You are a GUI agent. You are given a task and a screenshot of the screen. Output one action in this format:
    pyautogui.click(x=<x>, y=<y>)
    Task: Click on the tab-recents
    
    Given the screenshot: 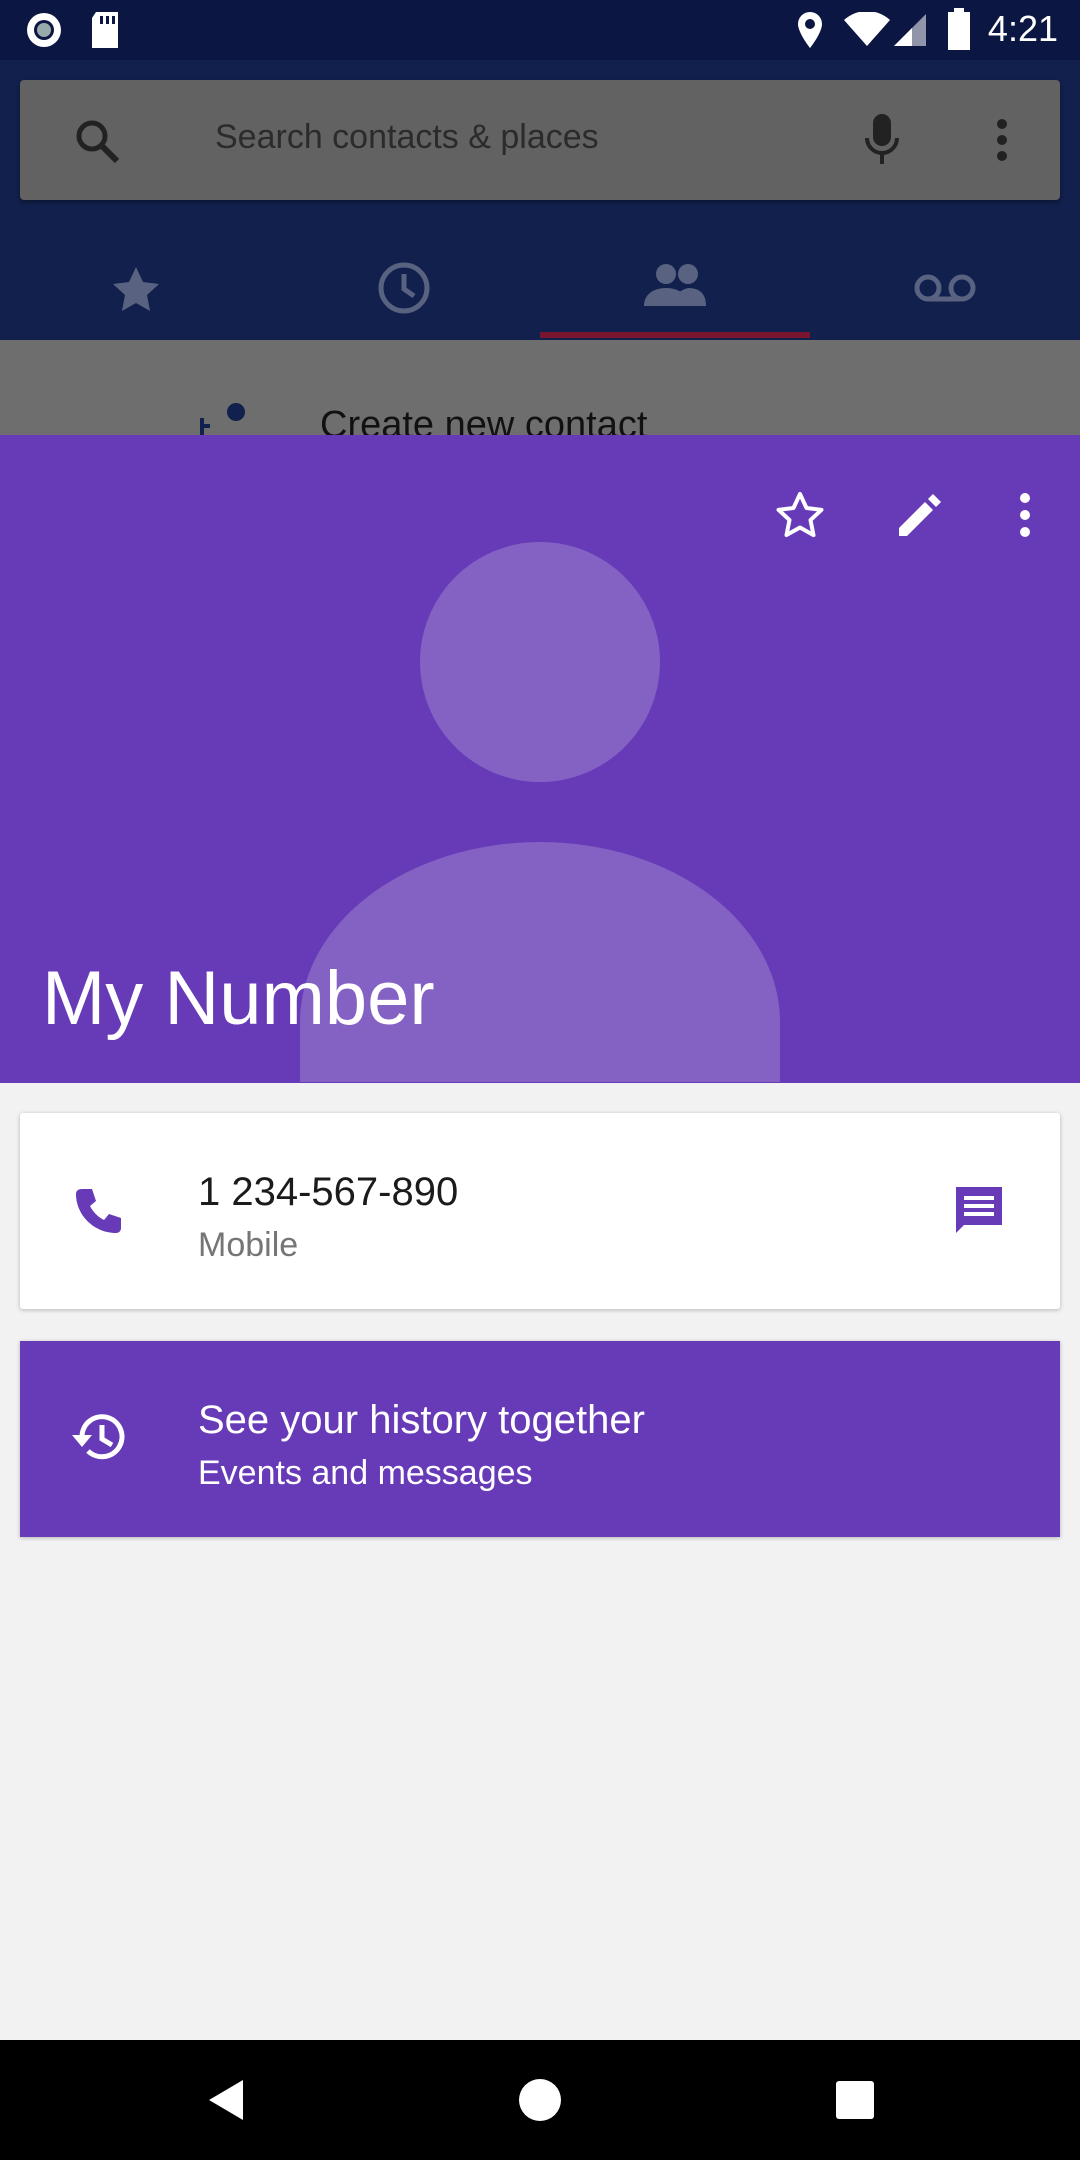 What is the action you would take?
    pyautogui.click(x=405, y=290)
    